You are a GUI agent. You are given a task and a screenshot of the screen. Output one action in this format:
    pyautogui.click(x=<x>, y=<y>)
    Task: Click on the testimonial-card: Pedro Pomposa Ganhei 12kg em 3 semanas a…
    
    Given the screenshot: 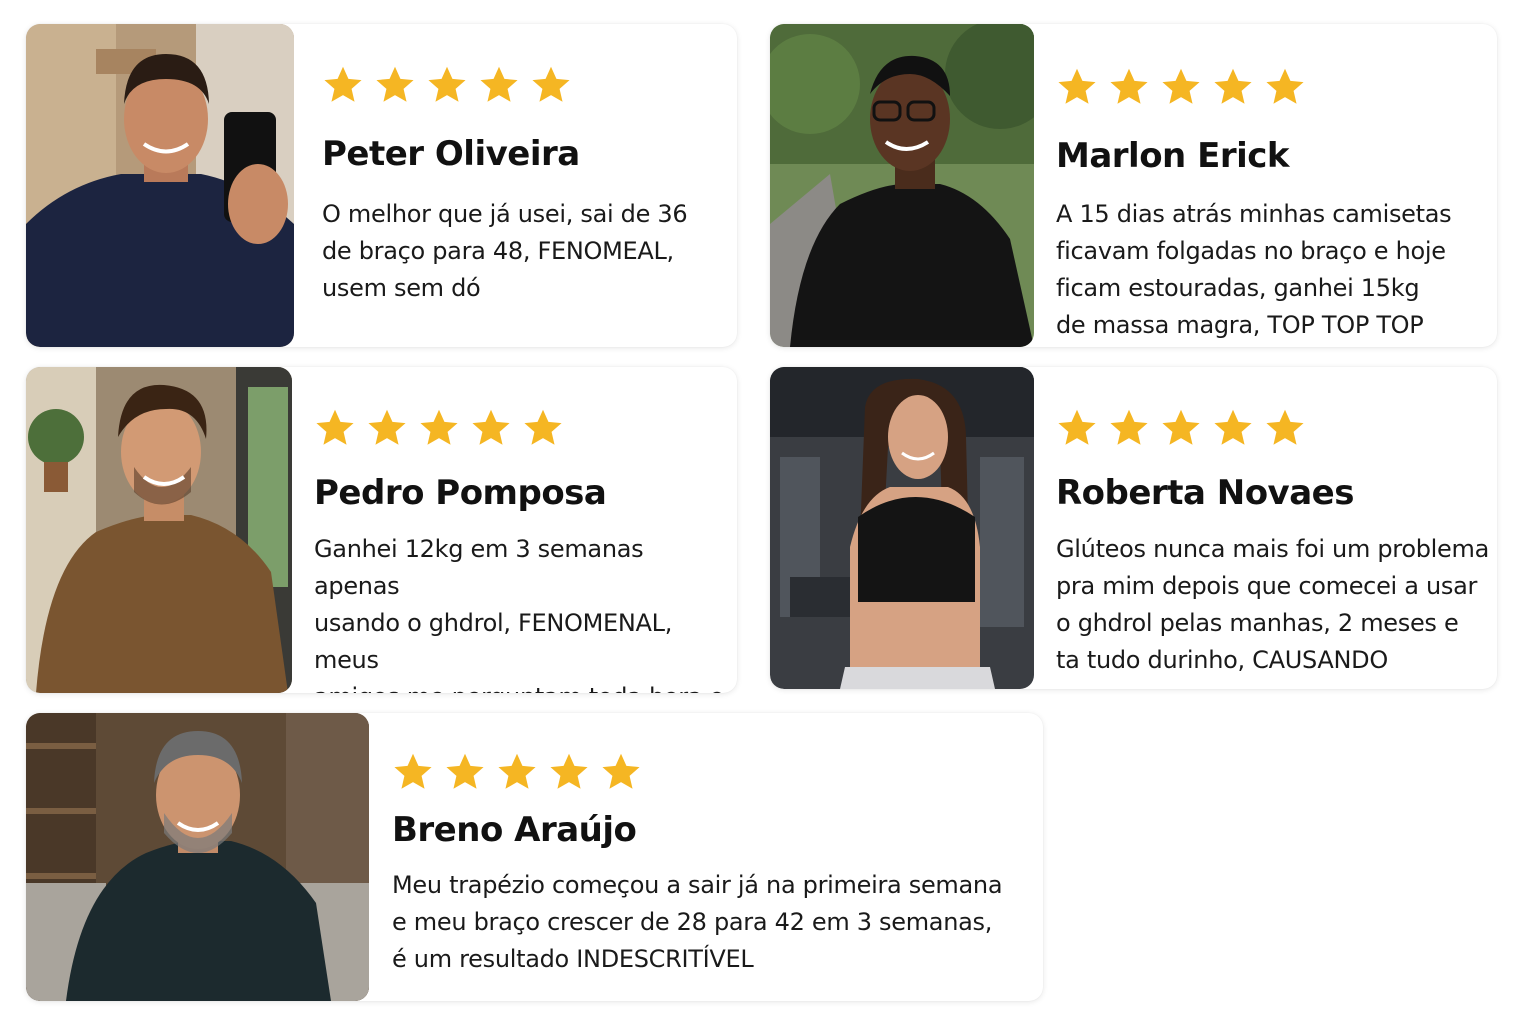 What is the action you would take?
    pyautogui.click(x=381, y=530)
    